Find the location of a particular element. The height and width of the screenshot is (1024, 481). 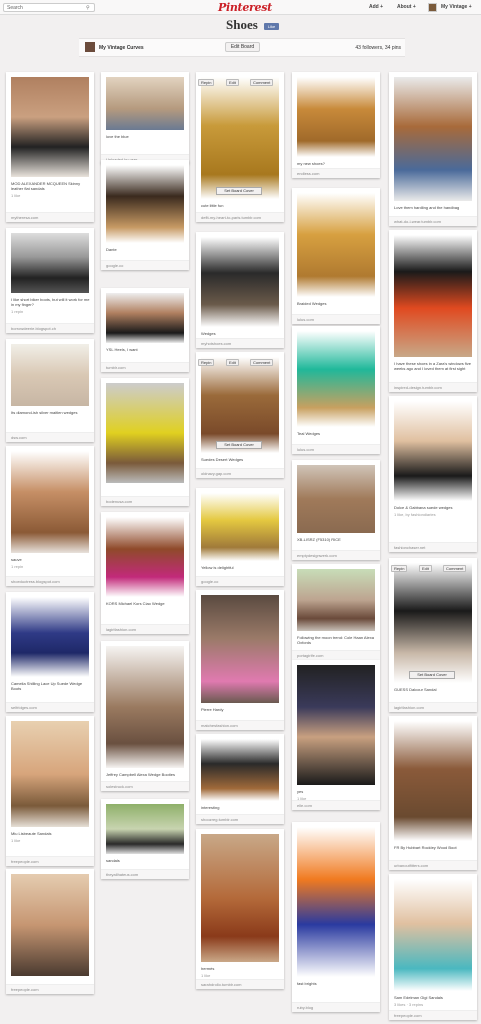

pin-source: bodenusa.com is located at coordinates (145, 501).